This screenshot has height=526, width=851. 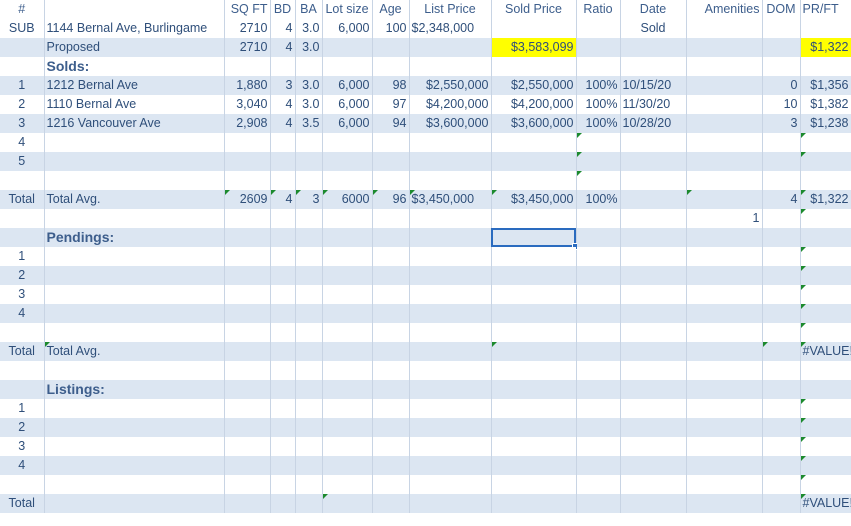 I want to click on pendings-total-prft: #VALUE!, so click(x=825, y=351).